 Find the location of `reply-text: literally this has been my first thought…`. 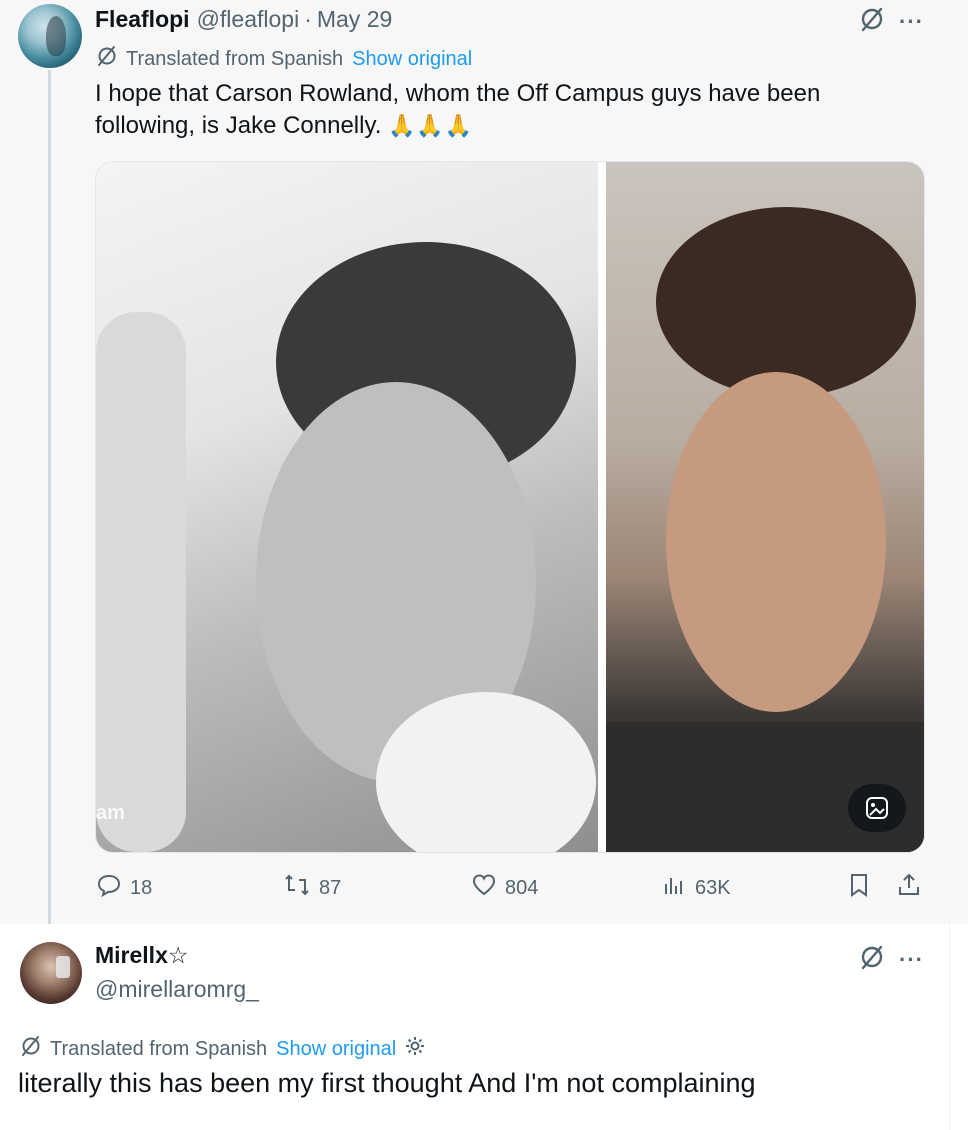

reply-text: literally this has been my first thought… is located at coordinates (387, 1083).